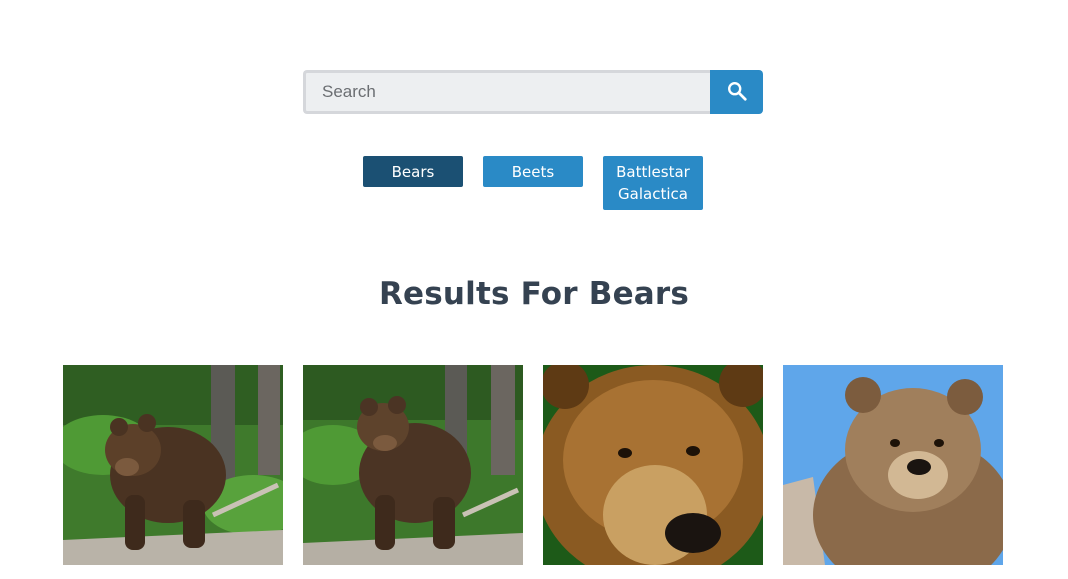  I want to click on search-button, so click(736, 92).